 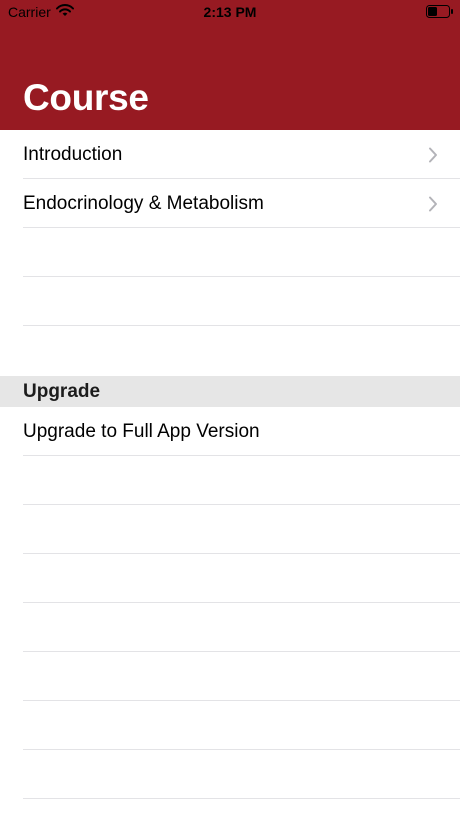 What do you see at coordinates (440, 13) in the screenshot?
I see `battery-icon` at bounding box center [440, 13].